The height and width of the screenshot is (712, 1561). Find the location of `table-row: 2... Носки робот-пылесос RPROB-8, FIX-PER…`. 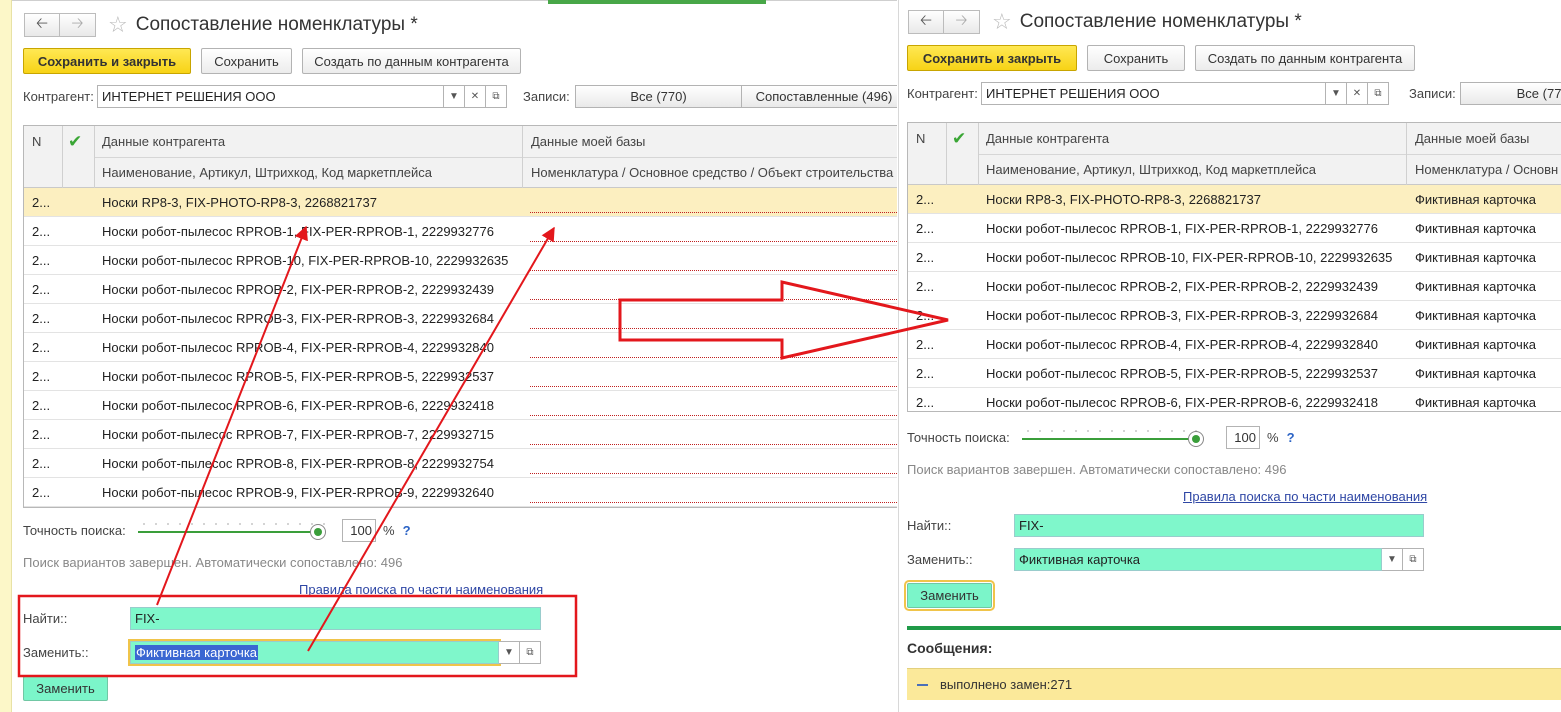

table-row: 2... Носки робот-пылесос RPROB-8, FIX-PER… is located at coordinates (460, 463).